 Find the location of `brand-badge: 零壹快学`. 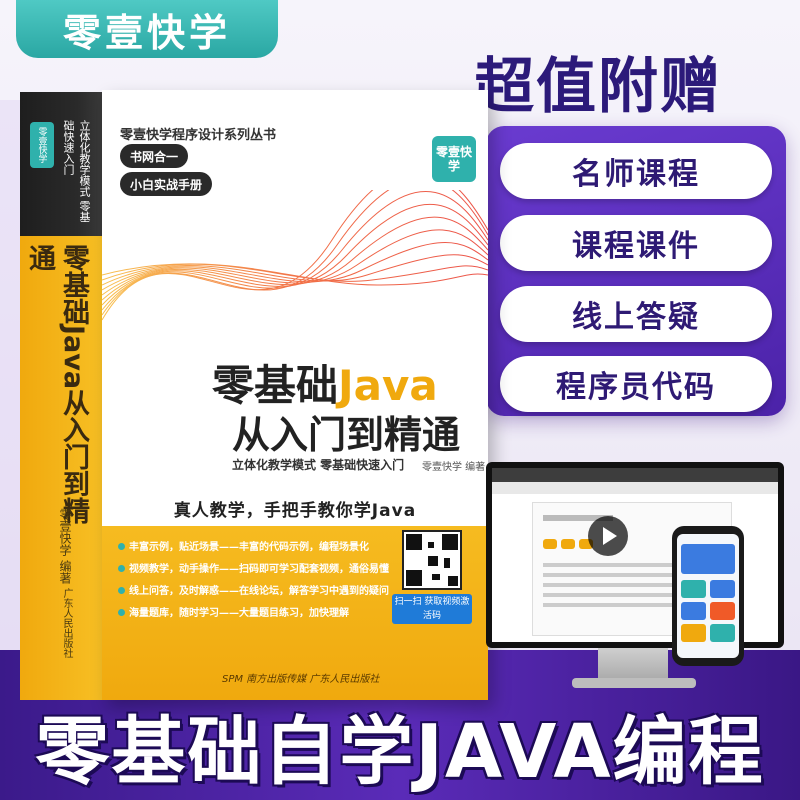

brand-badge: 零壹快学 is located at coordinates (147, 29).